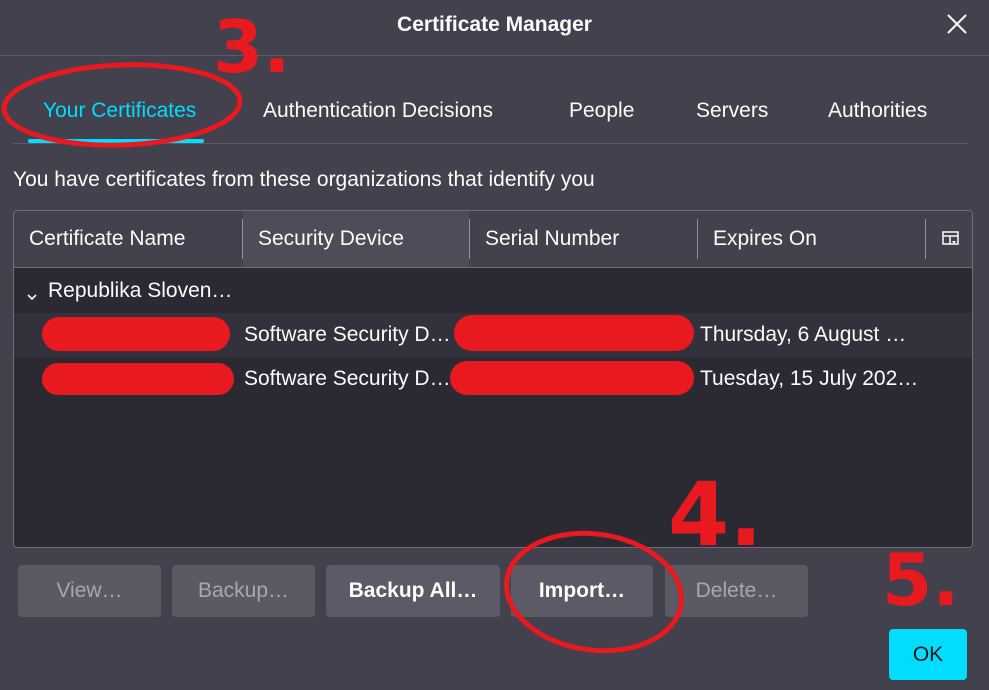 The image size is (989, 690). What do you see at coordinates (122, 105) in the screenshot?
I see `annotation-circle-tab` at bounding box center [122, 105].